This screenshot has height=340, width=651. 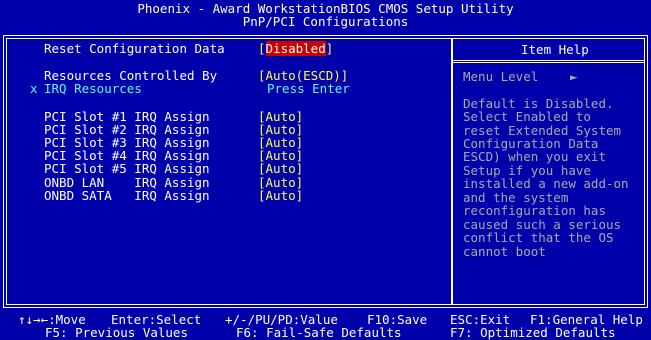 What do you see at coordinates (555, 49) in the screenshot?
I see `help-title: Item Help` at bounding box center [555, 49].